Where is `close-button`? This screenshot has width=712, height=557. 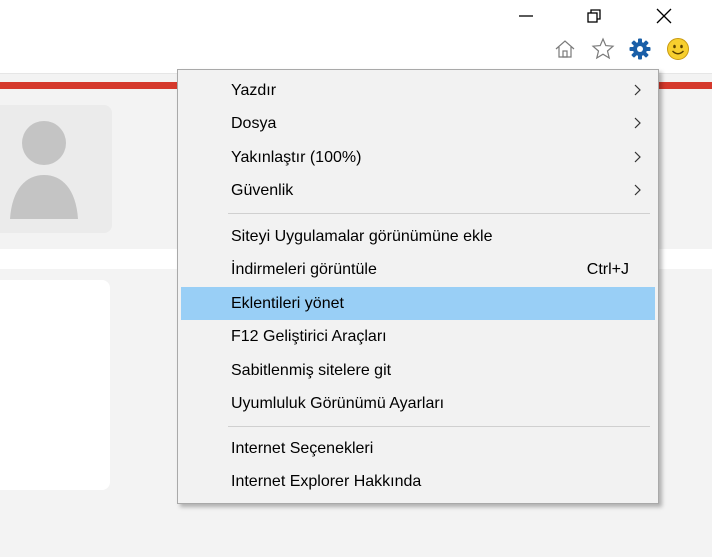
close-button is located at coordinates (664, 16).